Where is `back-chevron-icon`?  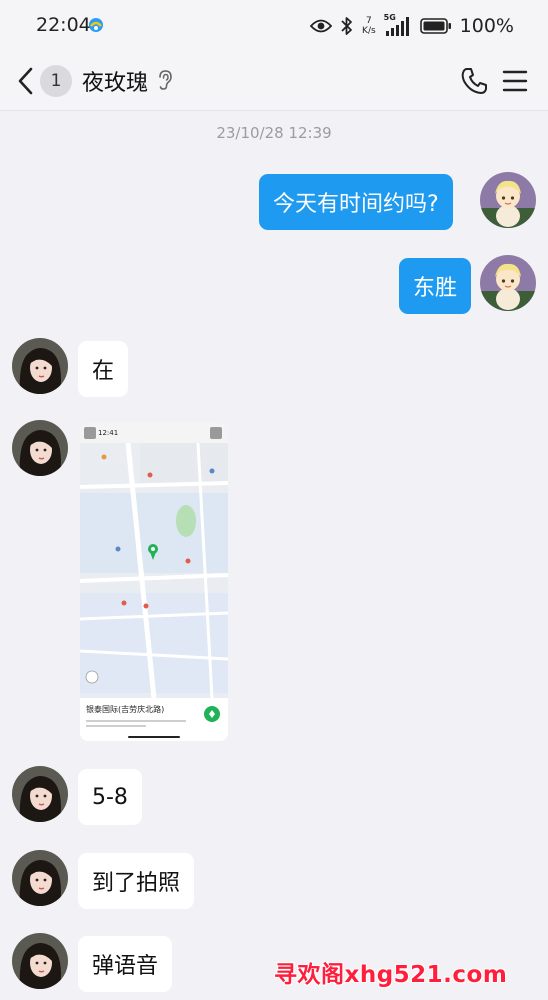 back-chevron-icon is located at coordinates (25, 81).